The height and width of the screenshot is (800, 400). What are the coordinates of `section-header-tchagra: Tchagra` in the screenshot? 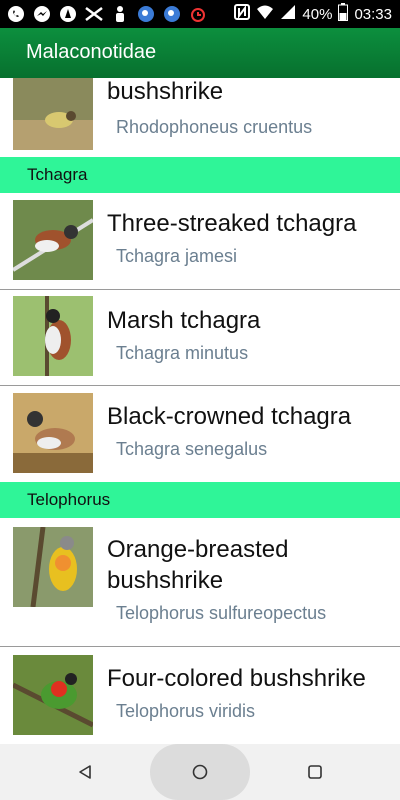 It's located at (200, 175).